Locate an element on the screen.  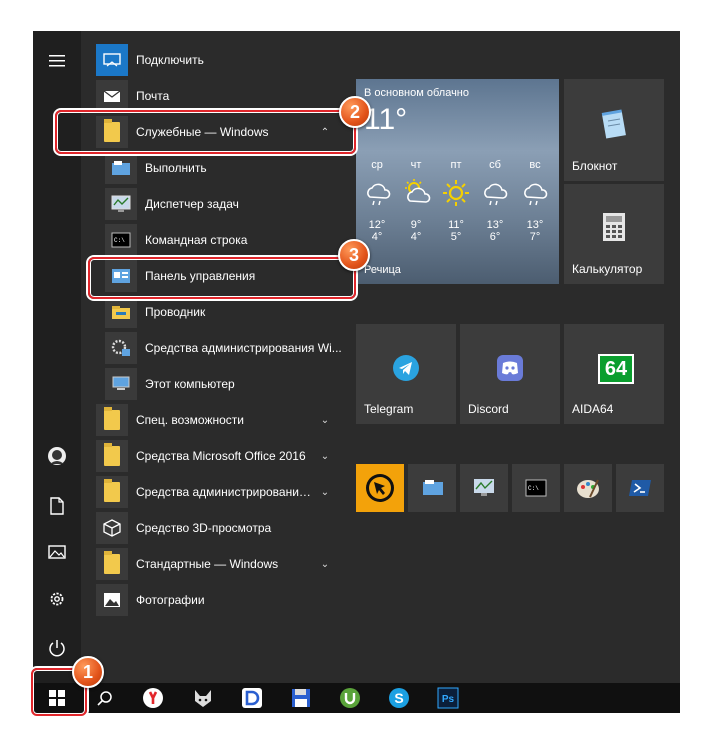
yandex-browser-icon is located at coordinates (153, 698).